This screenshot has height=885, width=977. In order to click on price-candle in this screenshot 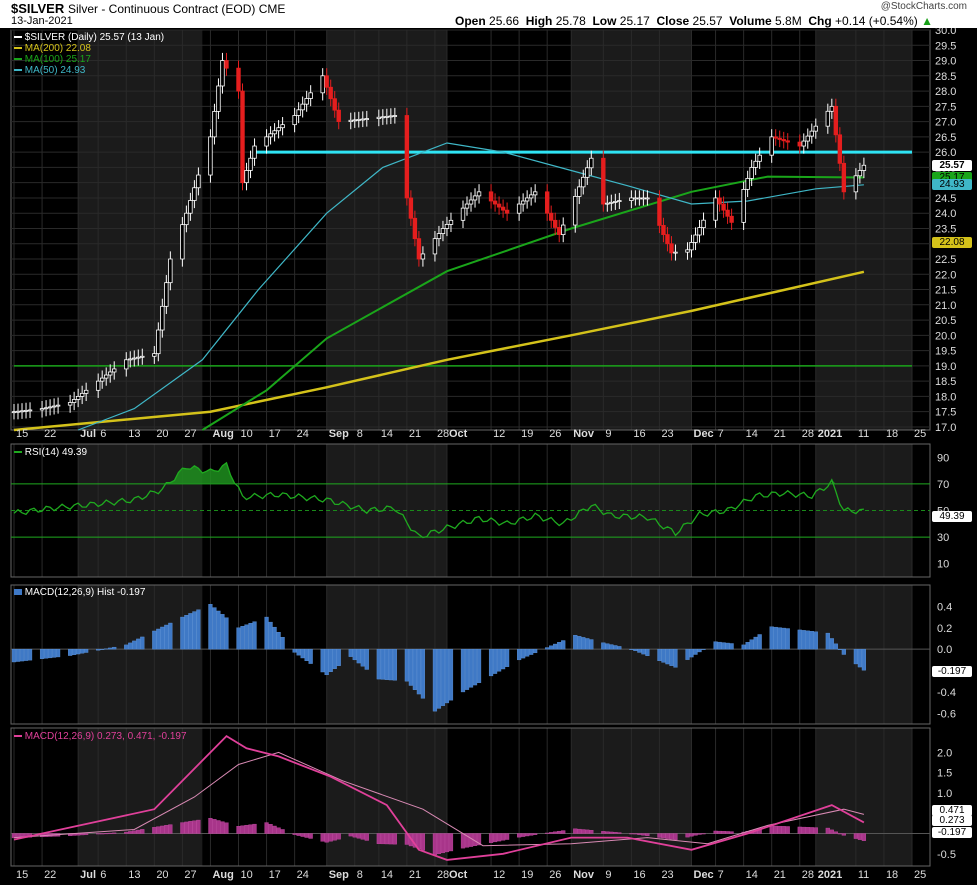, I will do `click(743, 205)`.